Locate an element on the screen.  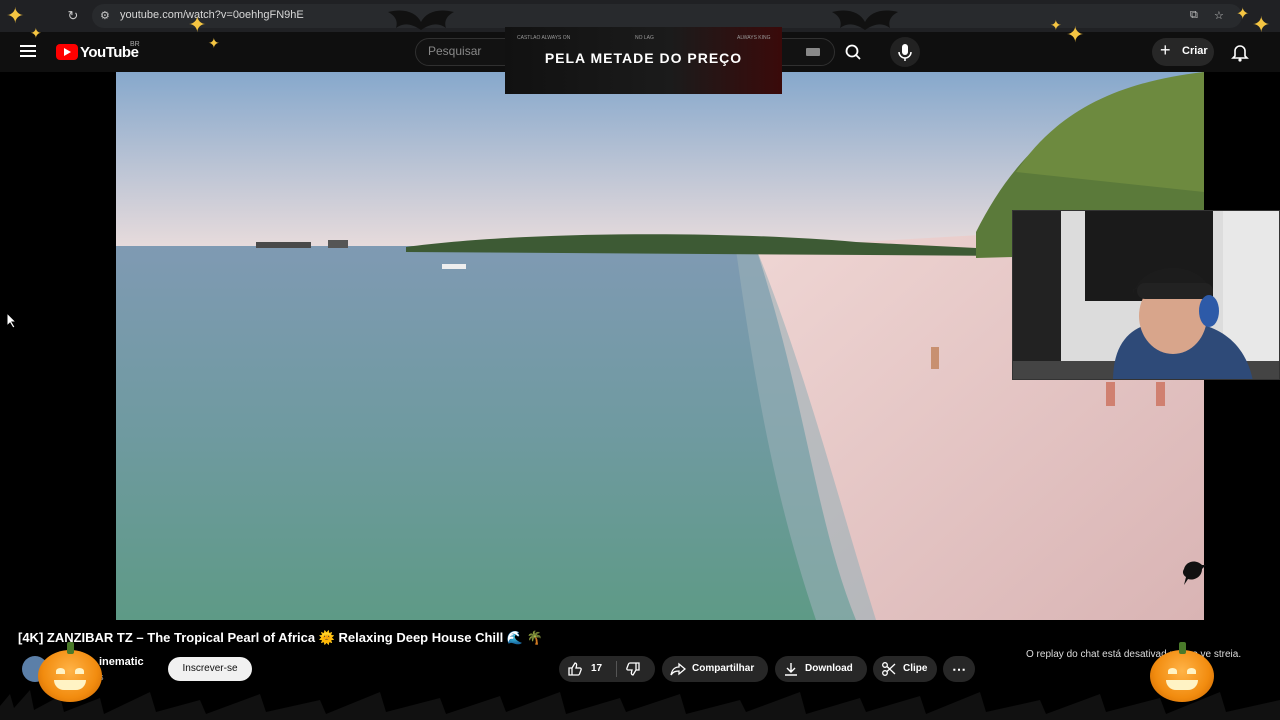
clip-label: Clipe is located at coordinates (915, 668).